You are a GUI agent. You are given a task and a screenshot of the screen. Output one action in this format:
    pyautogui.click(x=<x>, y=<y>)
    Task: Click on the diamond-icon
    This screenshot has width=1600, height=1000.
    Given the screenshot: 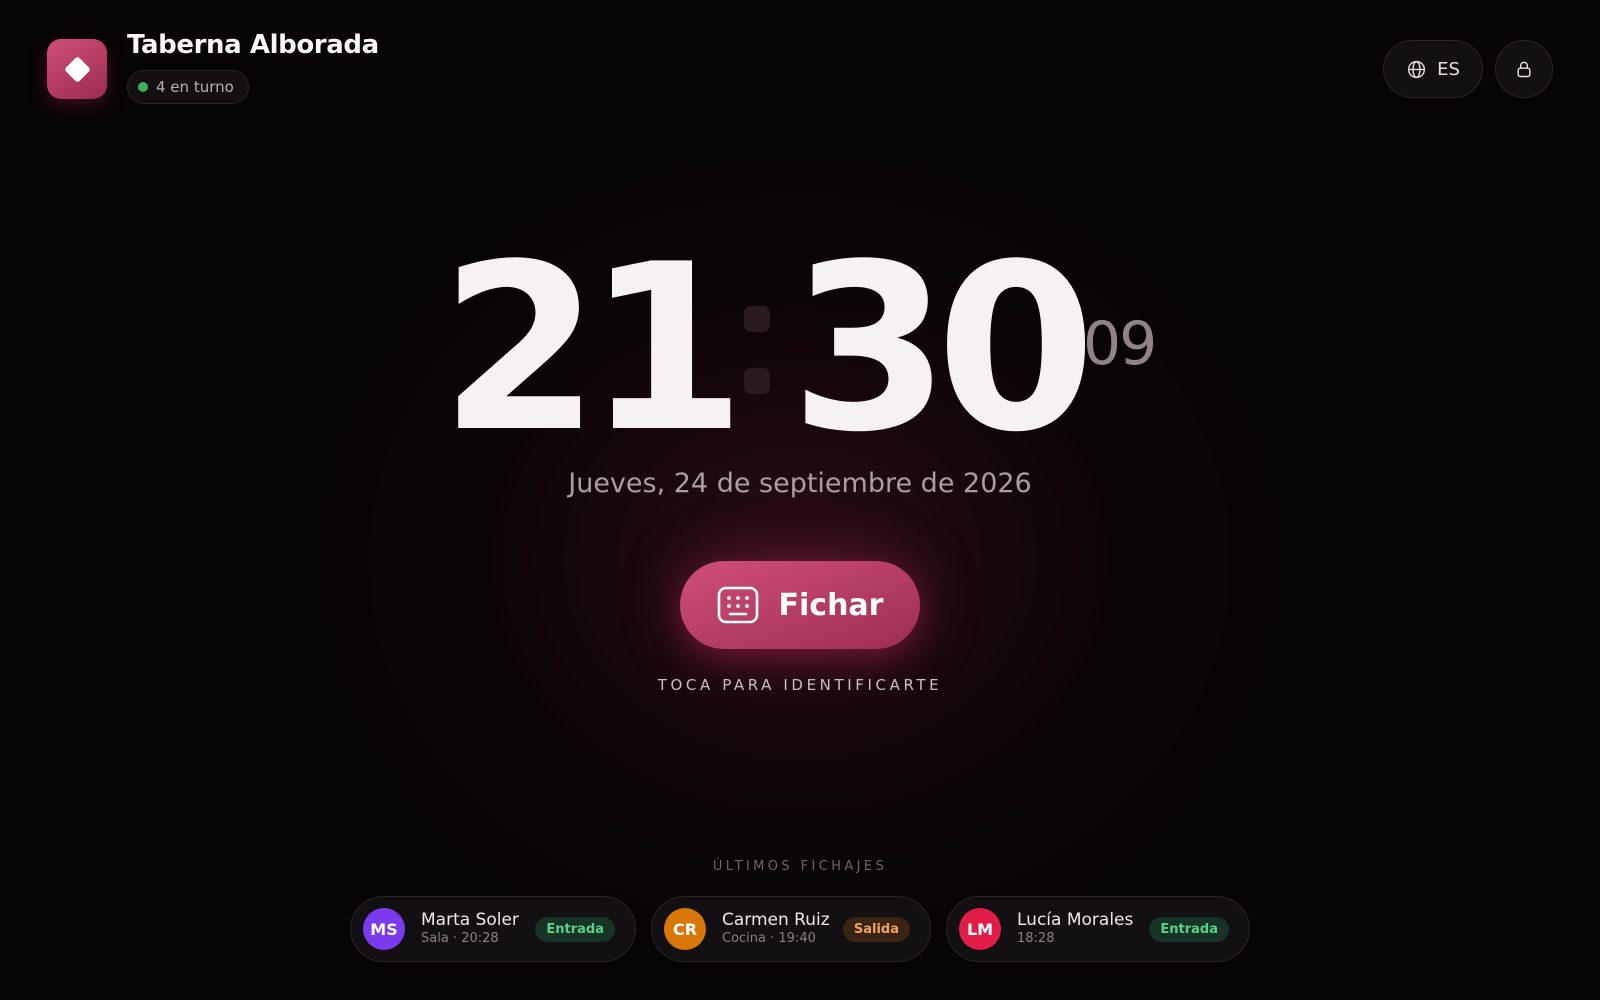 What is the action you would take?
    pyautogui.click(x=77, y=69)
    